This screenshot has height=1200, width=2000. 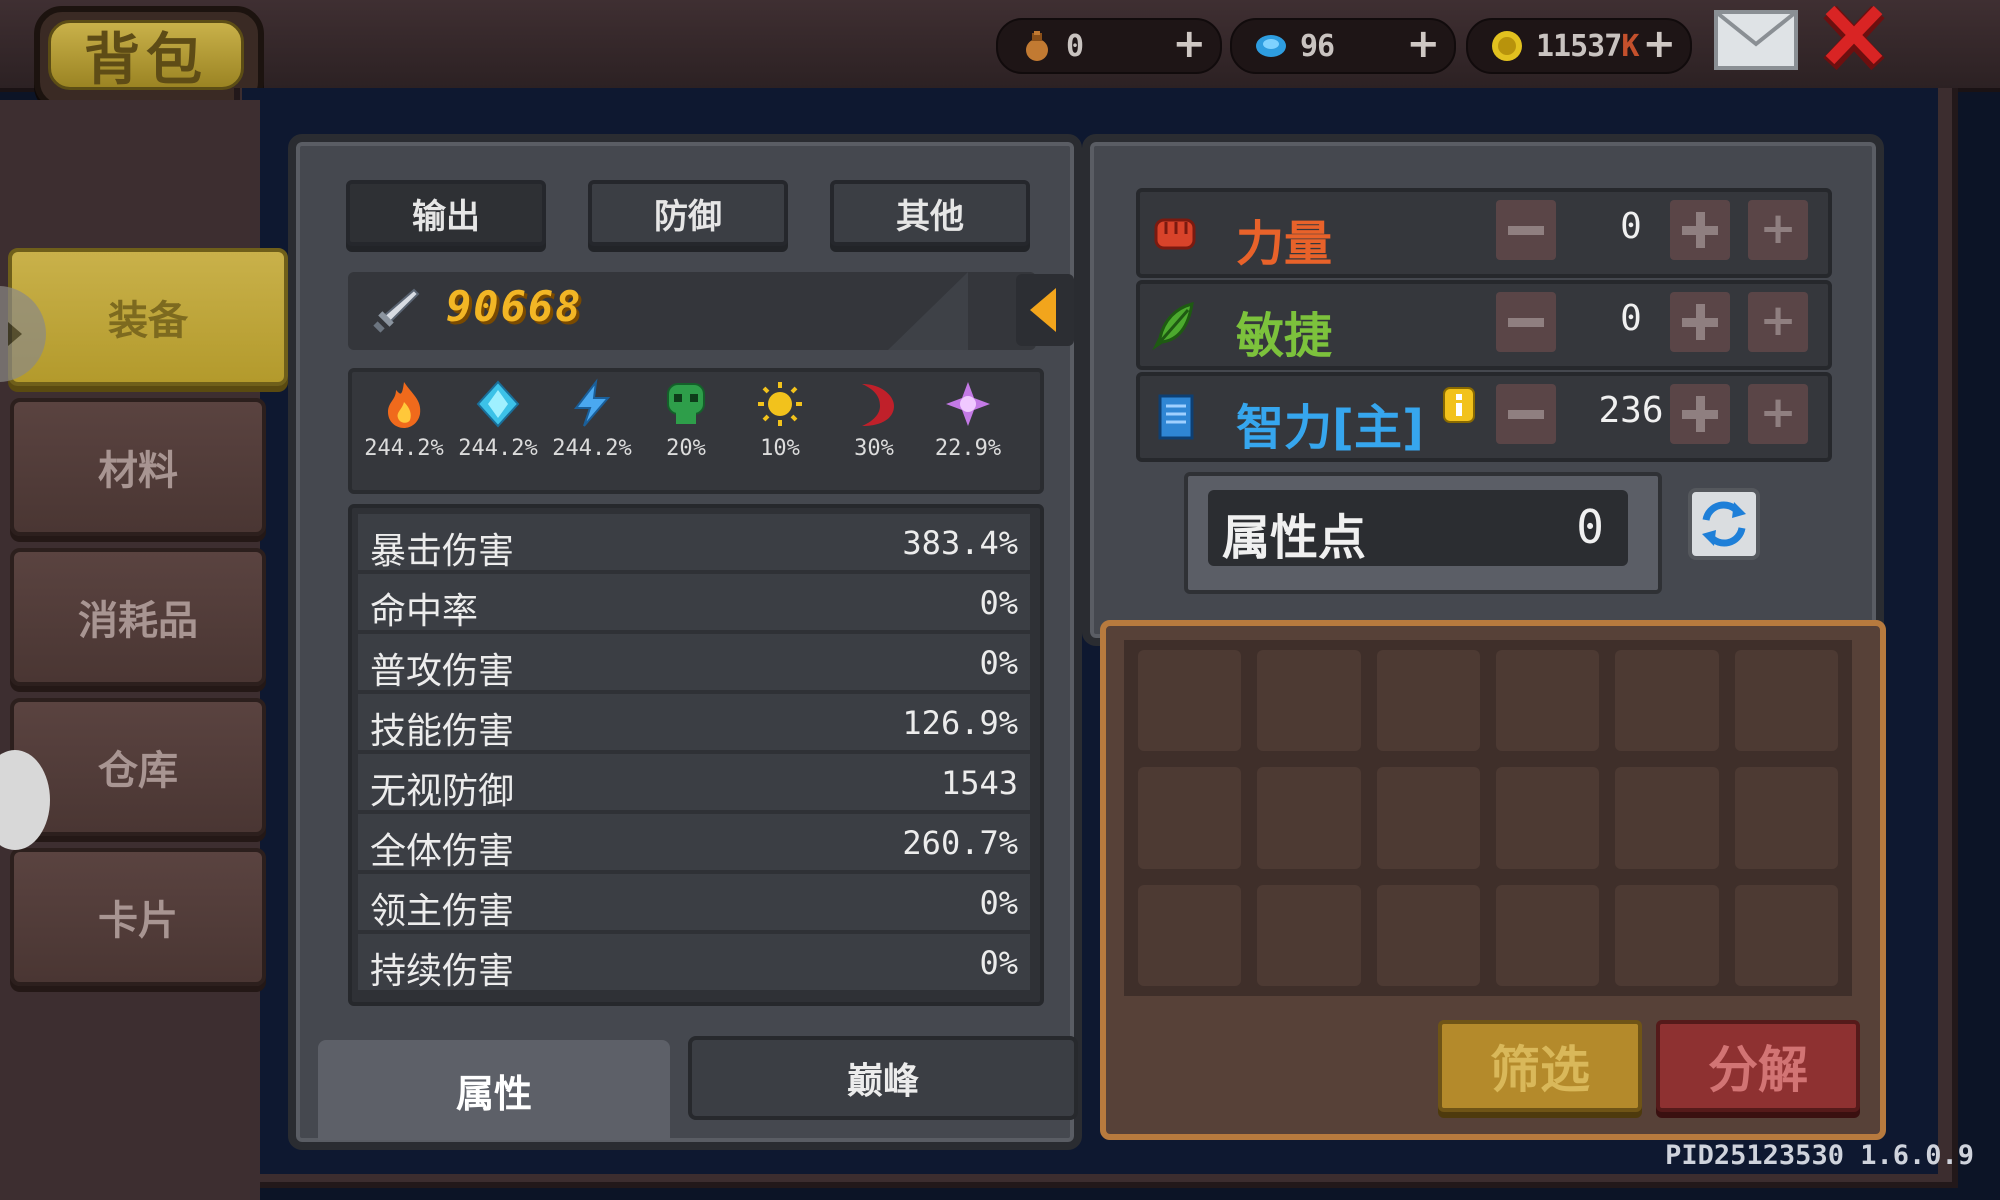 I want to click on element-lightning-value: 244.2%, so click(x=592, y=448).